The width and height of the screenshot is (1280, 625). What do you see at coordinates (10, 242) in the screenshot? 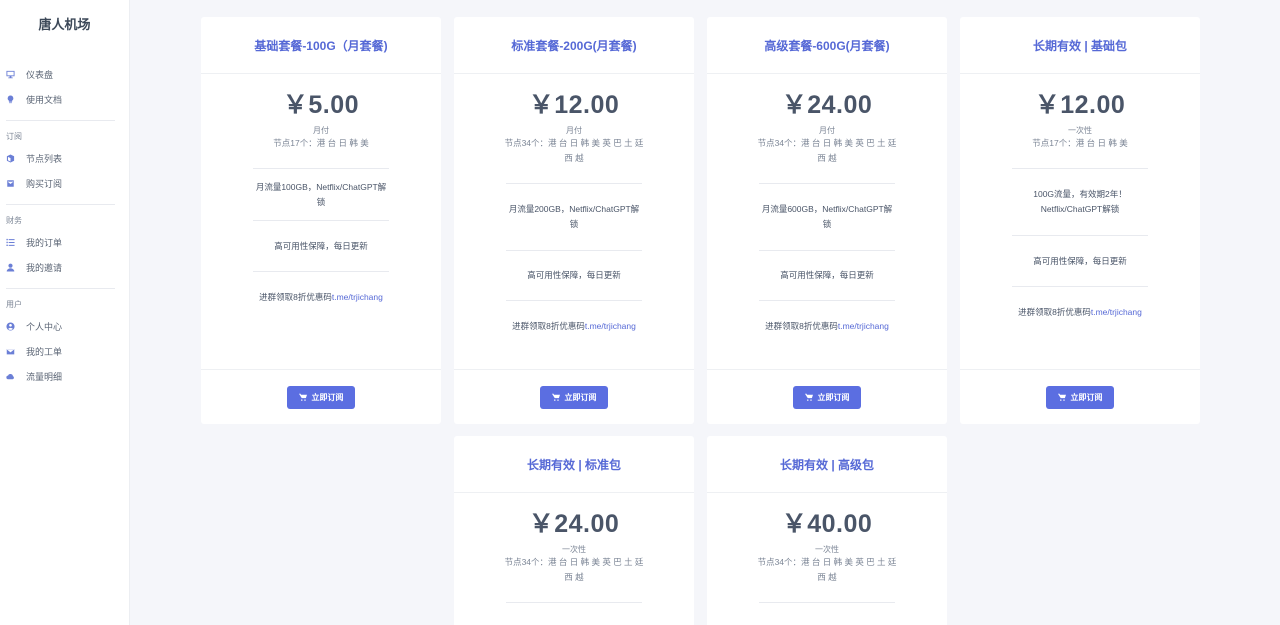
I see `list-icon` at bounding box center [10, 242].